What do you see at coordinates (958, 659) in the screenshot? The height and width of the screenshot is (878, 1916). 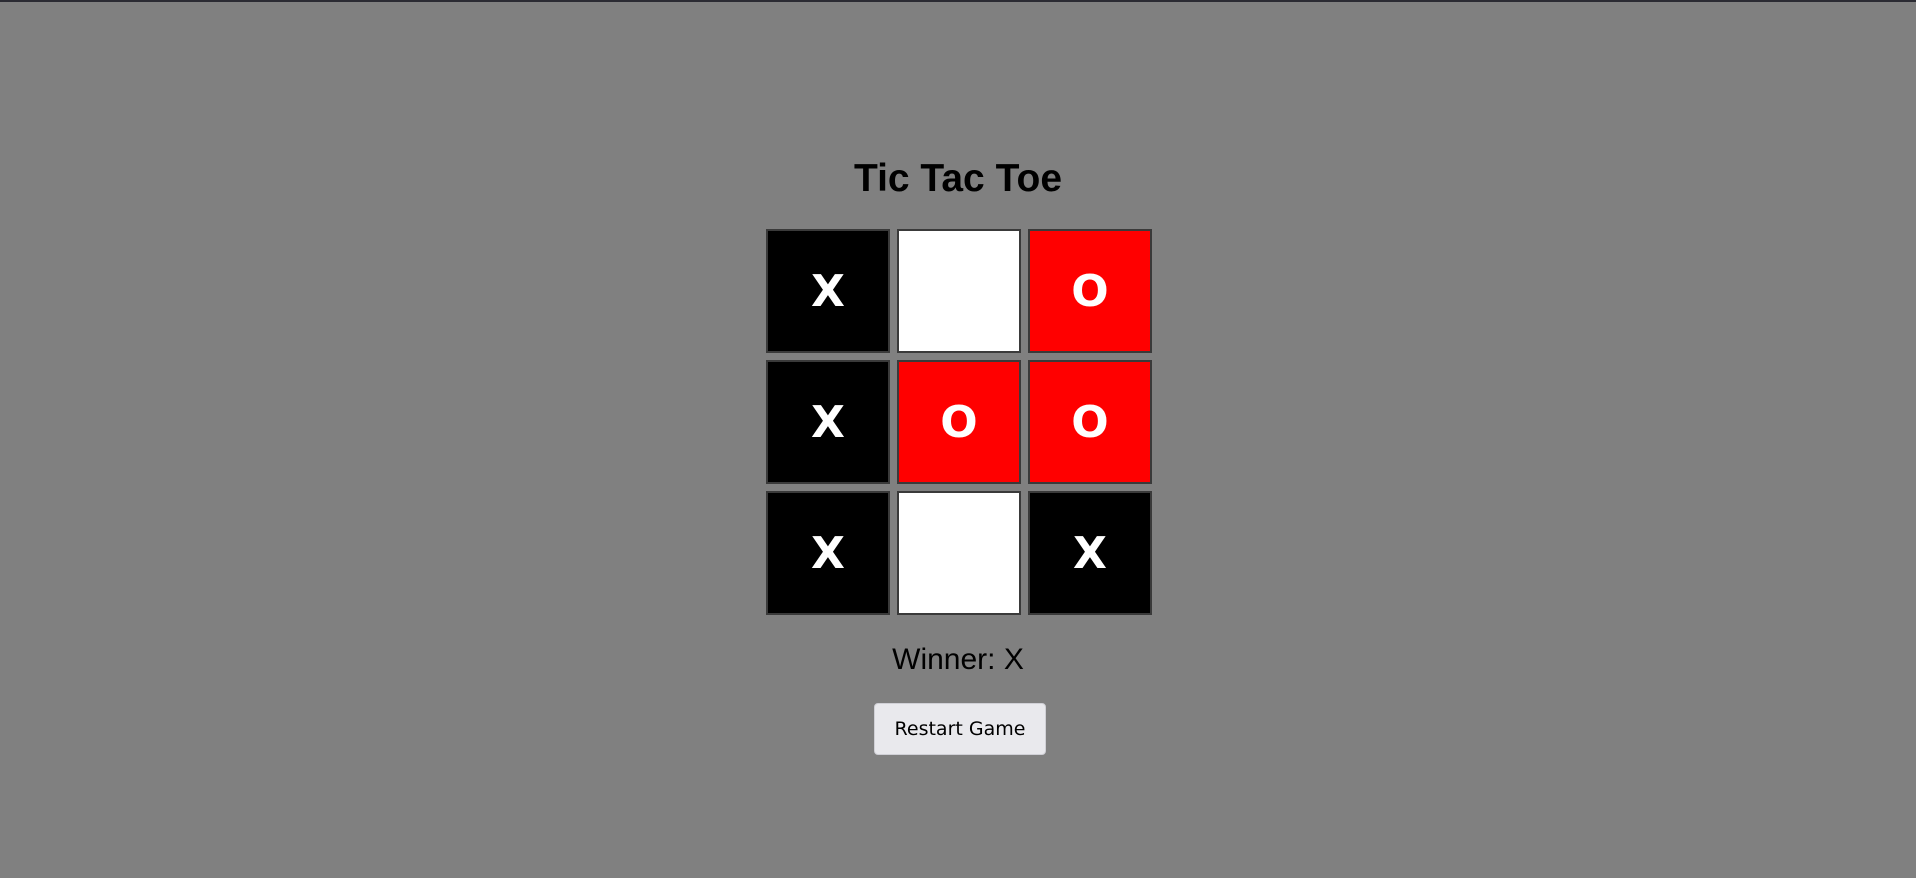 I see `game-status: Winner: X` at bounding box center [958, 659].